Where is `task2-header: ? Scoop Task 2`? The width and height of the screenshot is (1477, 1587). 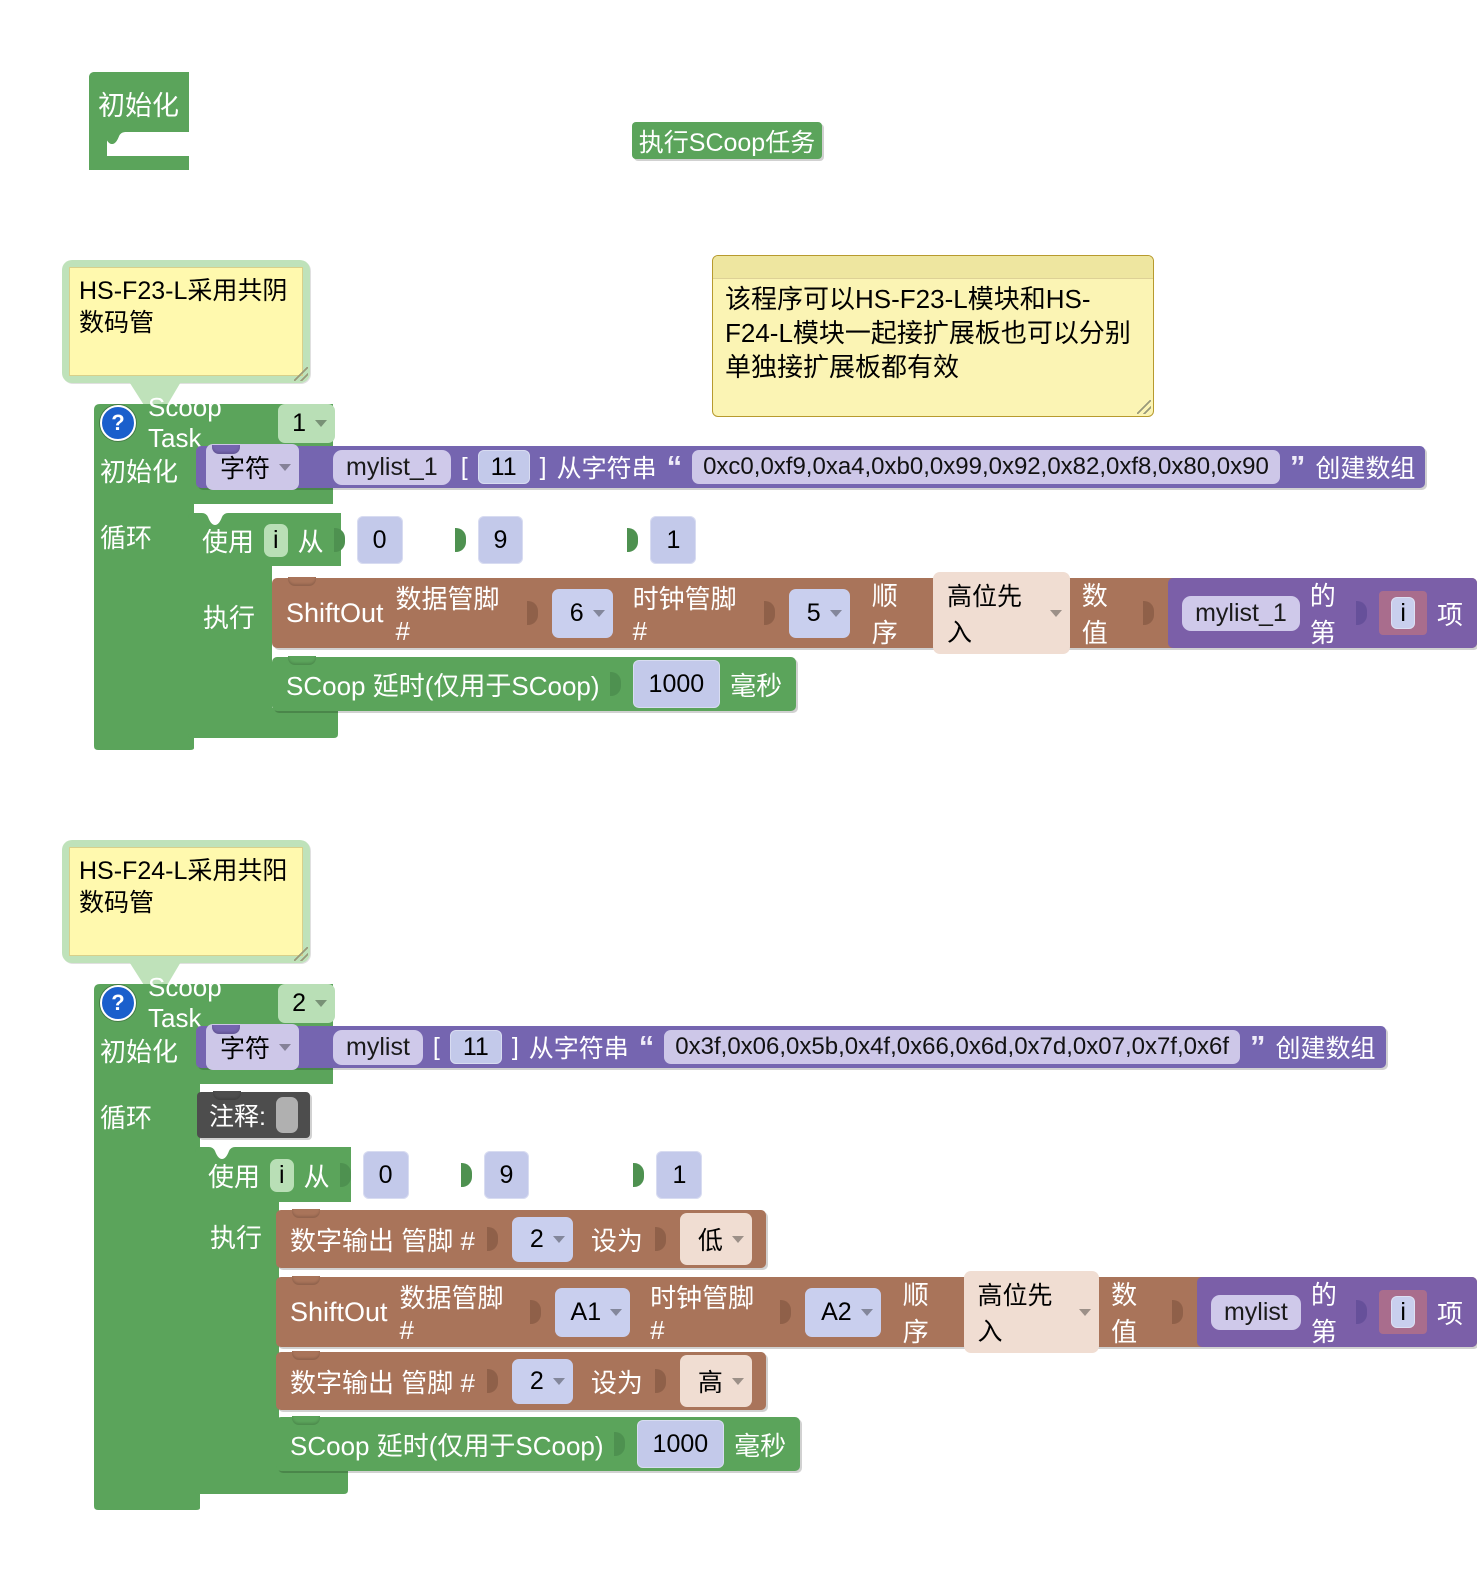 task2-header: ? Scoop Task 2 is located at coordinates (217, 1002).